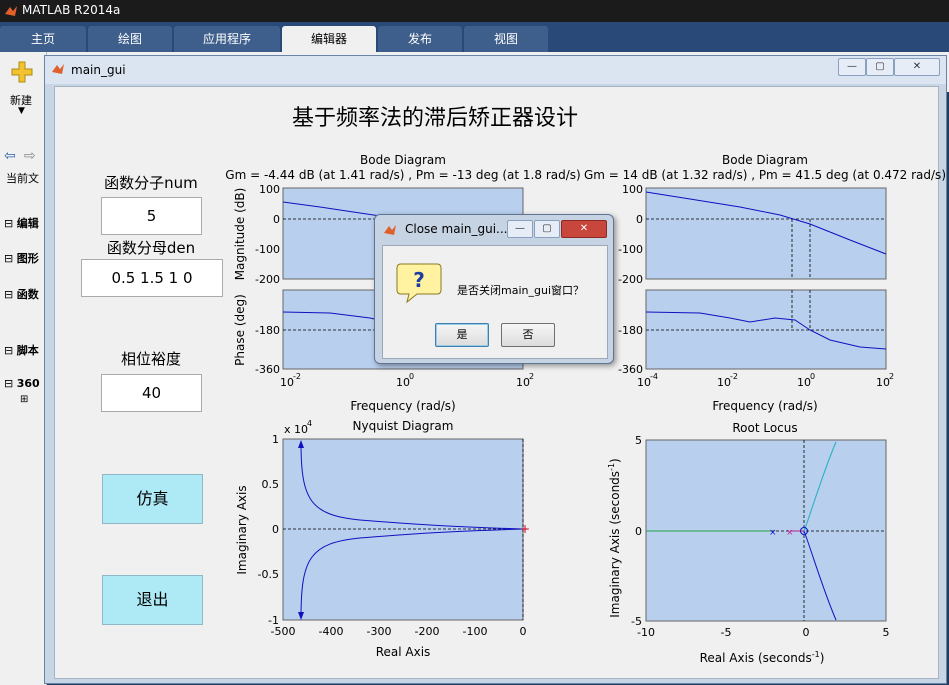 Image resolution: width=949 pixels, height=685 pixels. I want to click on bode2-mag-axes, so click(766, 233).